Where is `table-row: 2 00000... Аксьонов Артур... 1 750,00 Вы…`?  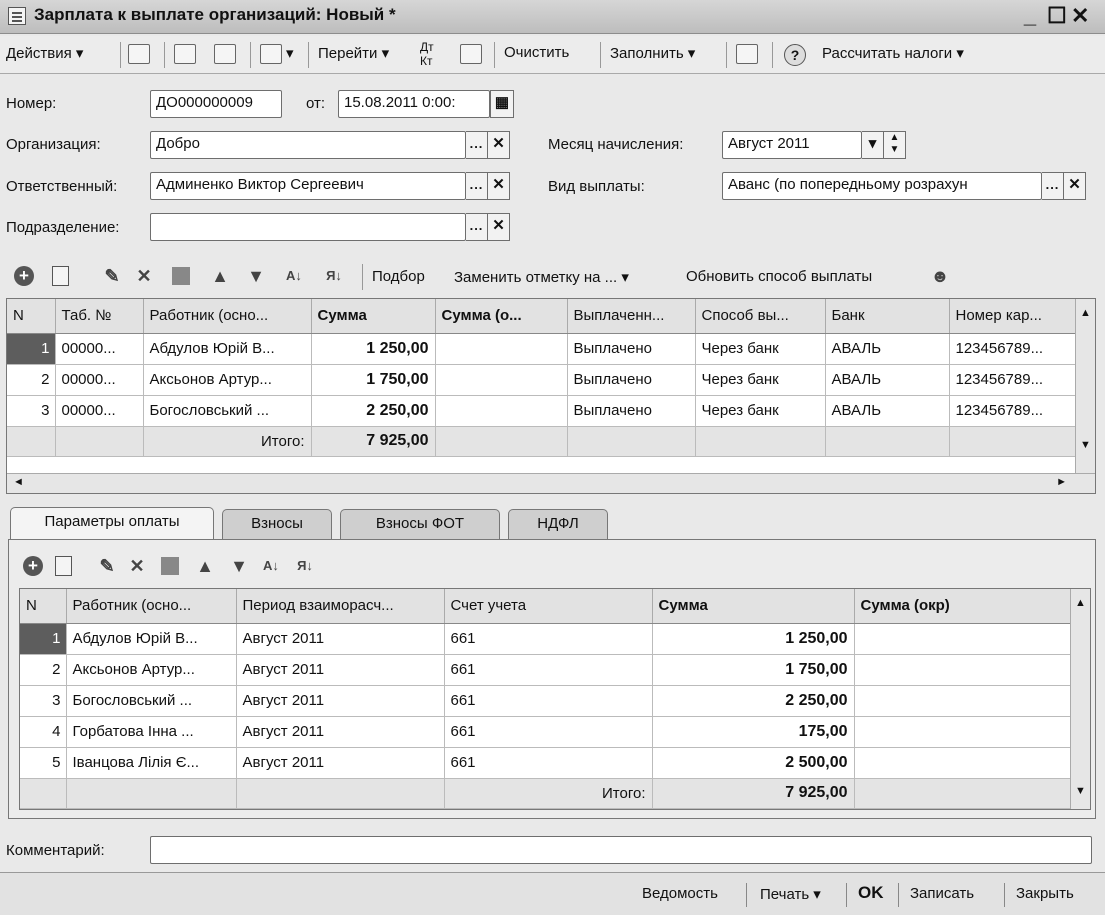
table-row: 2 00000... Аксьонов Артур... 1 750,00 Вы… is located at coordinates (541, 380).